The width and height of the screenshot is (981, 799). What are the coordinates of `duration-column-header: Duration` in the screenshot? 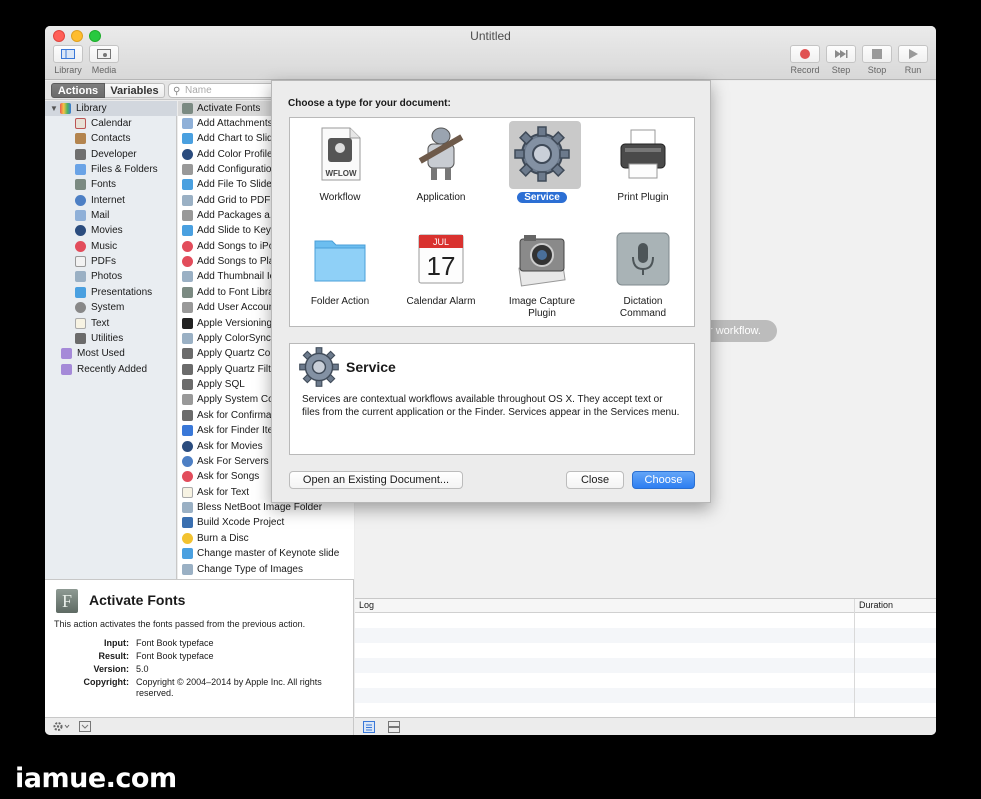 It's located at (876, 605).